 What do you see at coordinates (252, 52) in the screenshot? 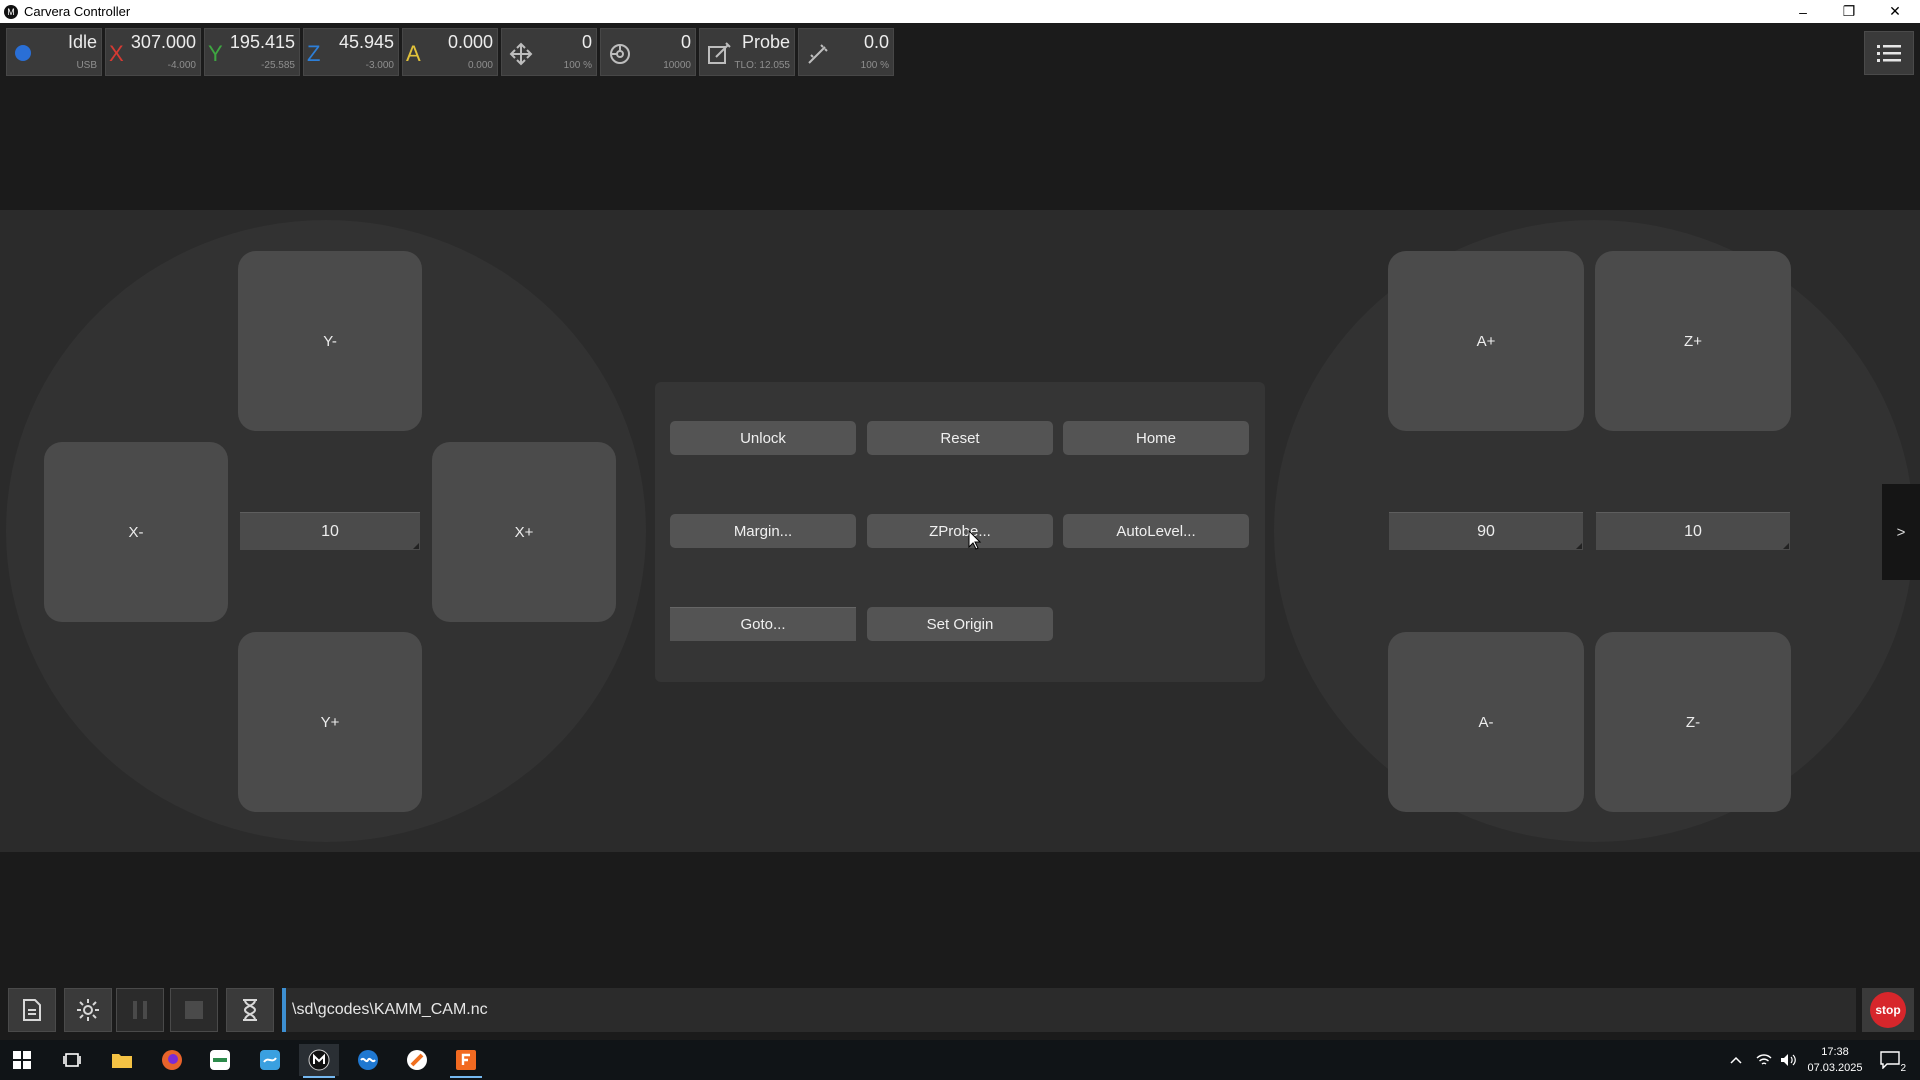
I see `y-position-cell: Y 195.415 -25.585` at bounding box center [252, 52].